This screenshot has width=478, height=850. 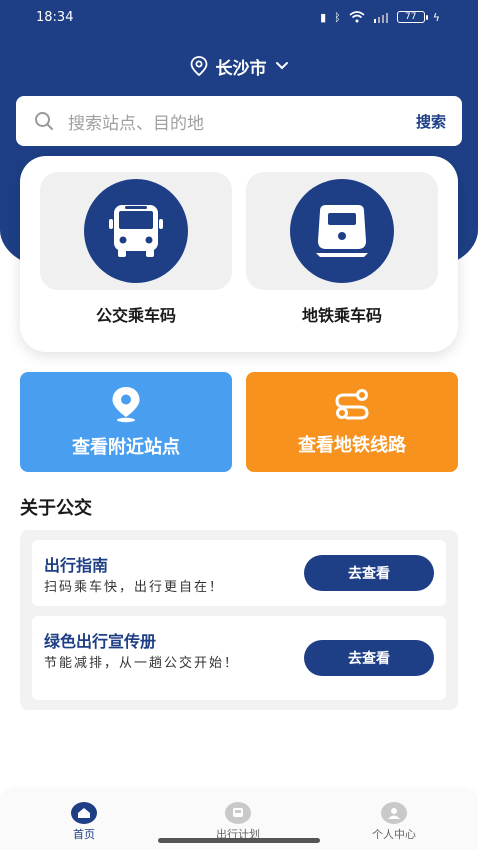 I want to click on bus-outline-icon, so click(x=238, y=813).